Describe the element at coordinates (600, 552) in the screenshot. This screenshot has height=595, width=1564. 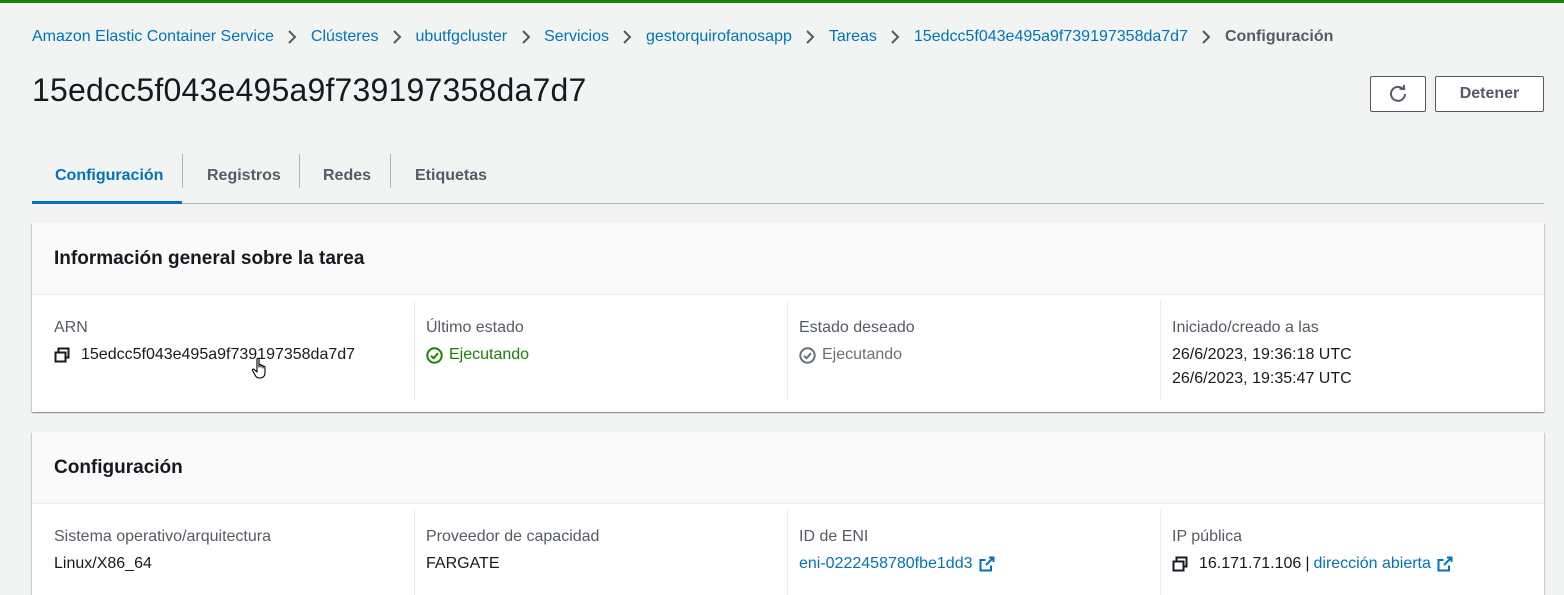
I see `capacity-provider-field: Proveedor de capacidad FARGATE` at that location.